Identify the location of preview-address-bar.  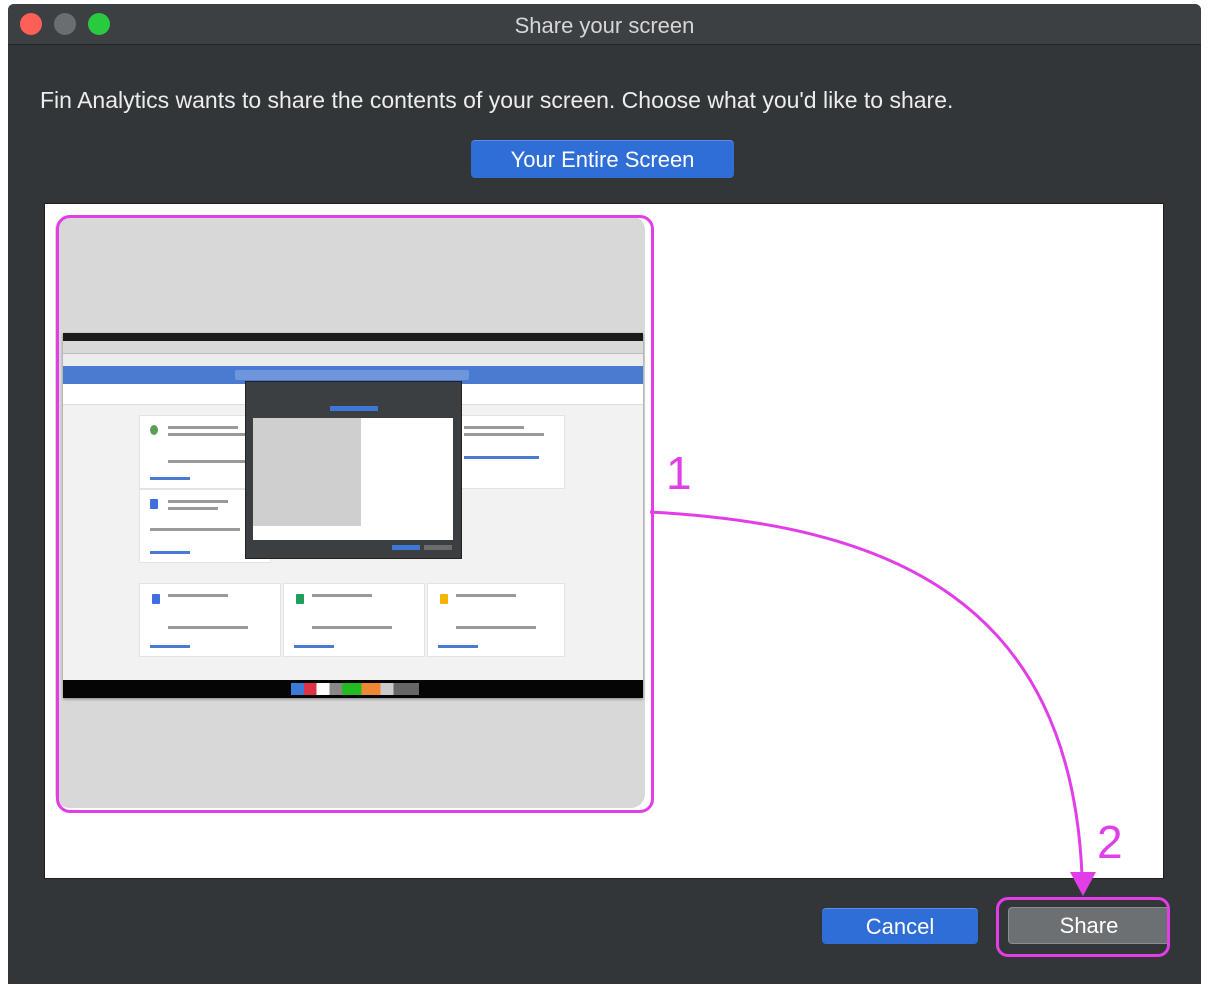
(353, 360).